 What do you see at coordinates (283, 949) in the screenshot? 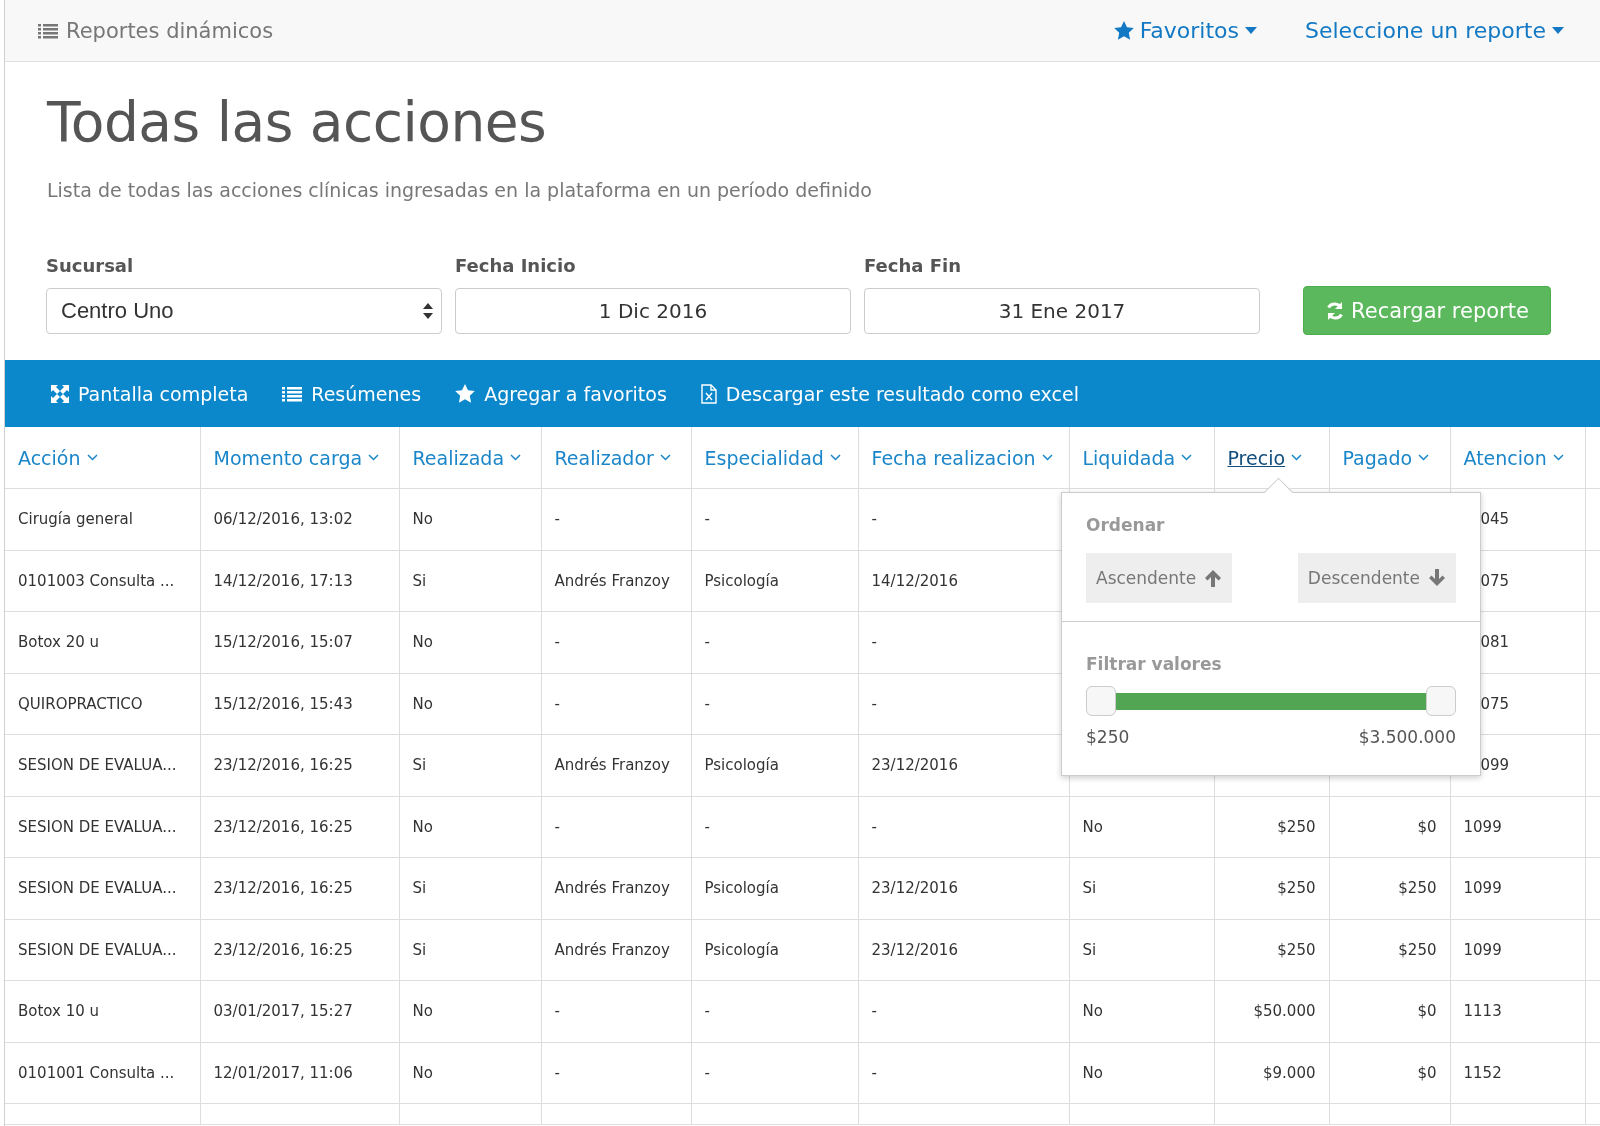
I see `table-cell: 23/12/2016, 16:25` at bounding box center [283, 949].